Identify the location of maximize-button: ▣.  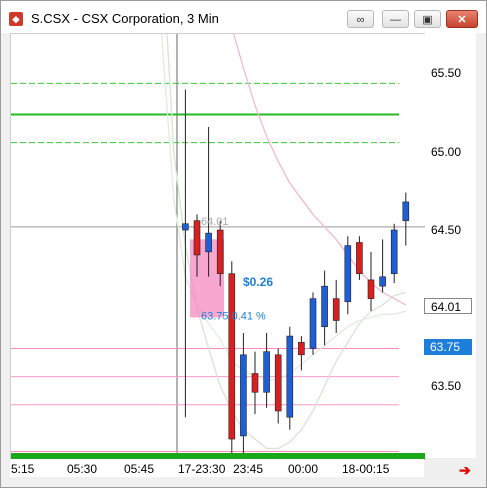
(427, 19).